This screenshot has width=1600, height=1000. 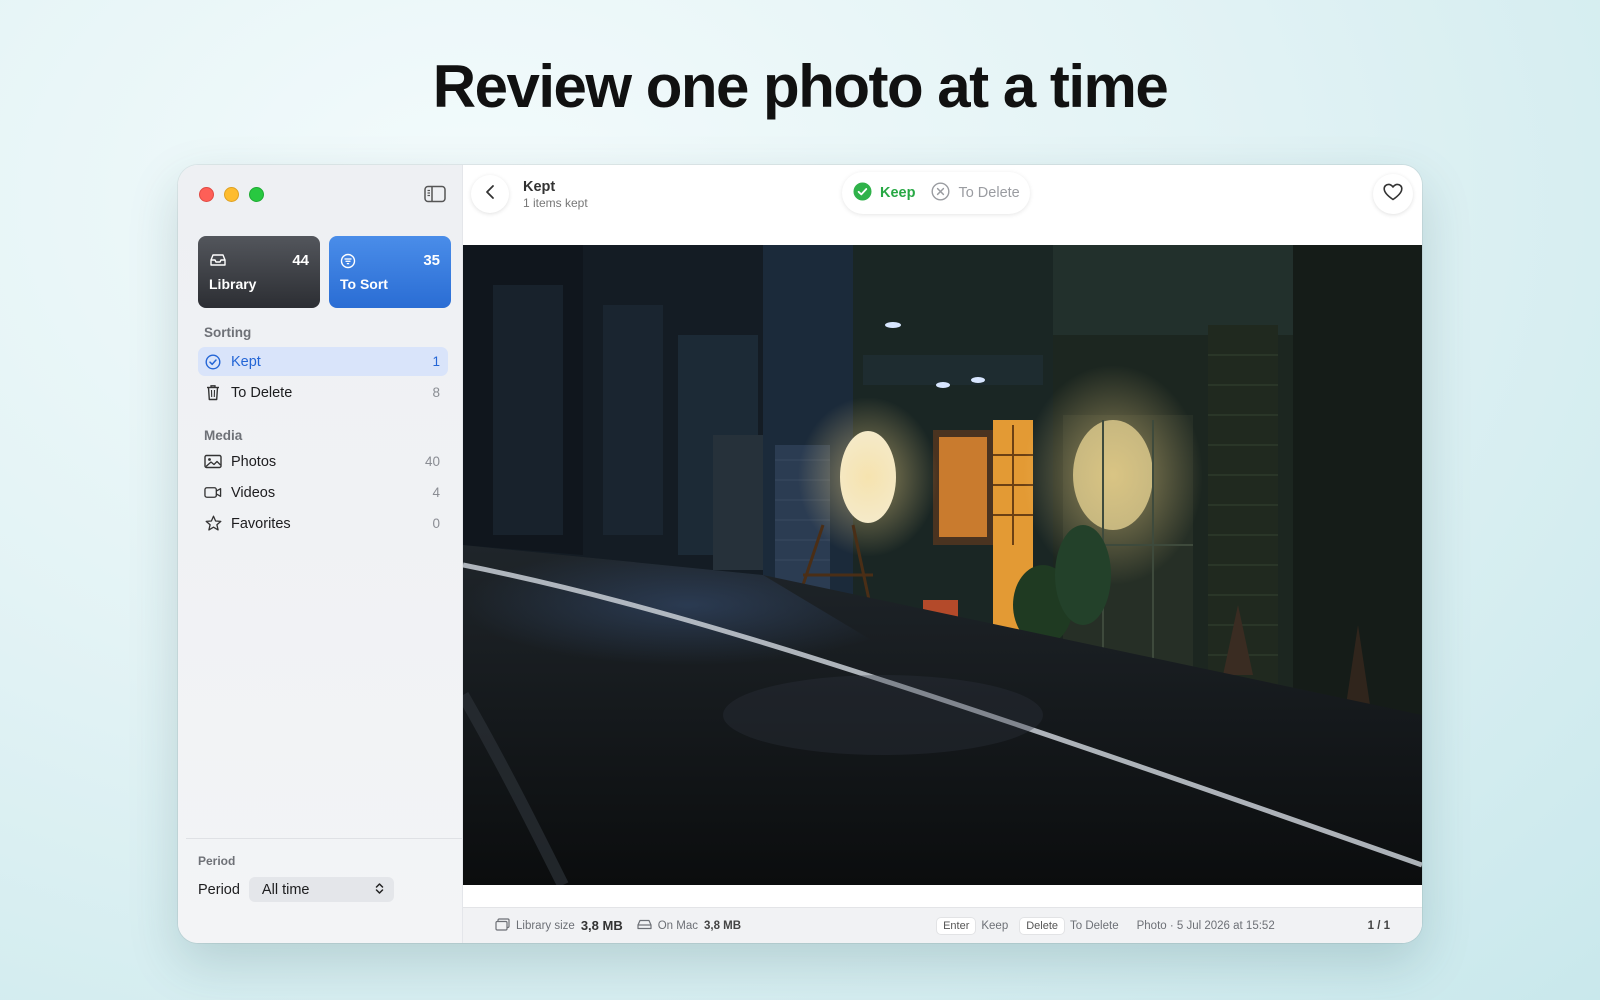 I want to click on keep-delete-segmented-control: Keep To Delete, so click(x=936, y=193).